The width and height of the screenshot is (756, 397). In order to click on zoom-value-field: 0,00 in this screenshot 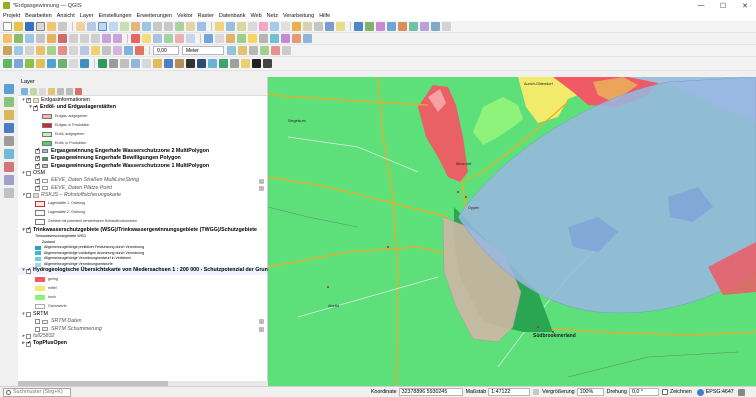, I will do `click(166, 50)`.